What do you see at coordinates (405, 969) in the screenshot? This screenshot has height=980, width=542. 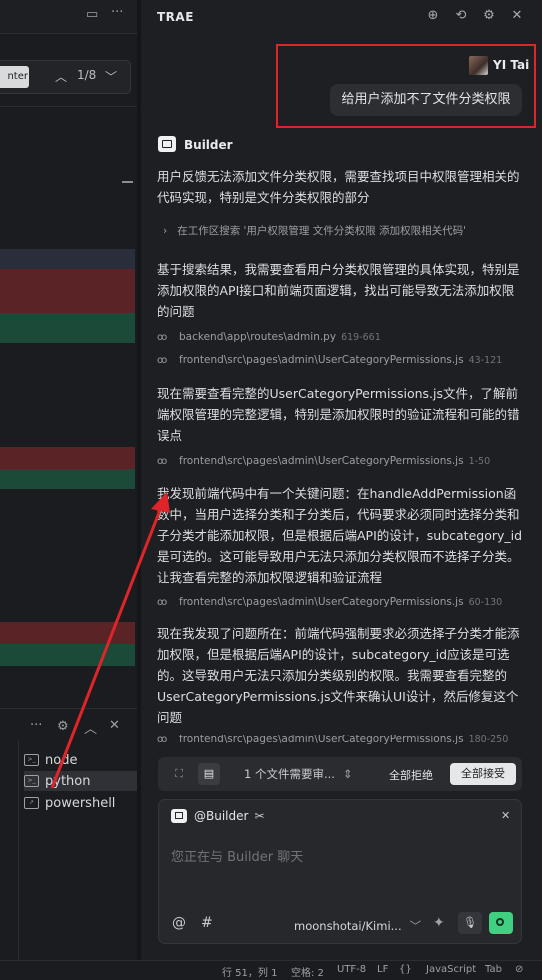 I see `status-braces: {}` at bounding box center [405, 969].